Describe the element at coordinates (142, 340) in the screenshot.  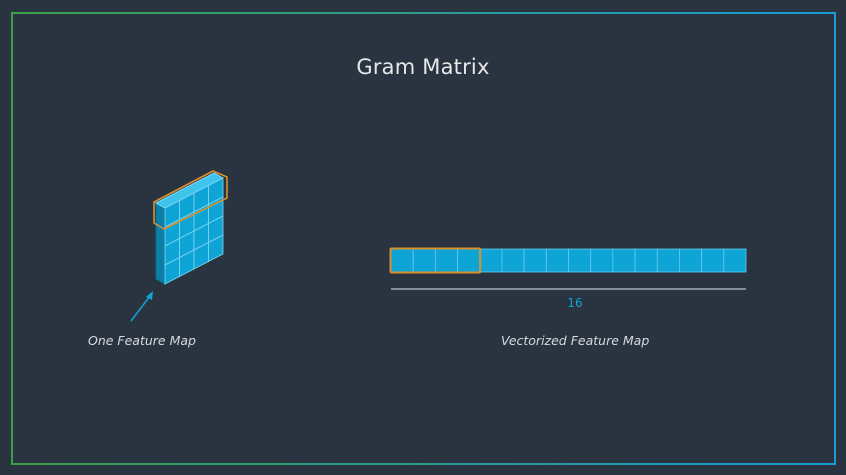
I see `feature-map-caption: One Feature Map` at that location.